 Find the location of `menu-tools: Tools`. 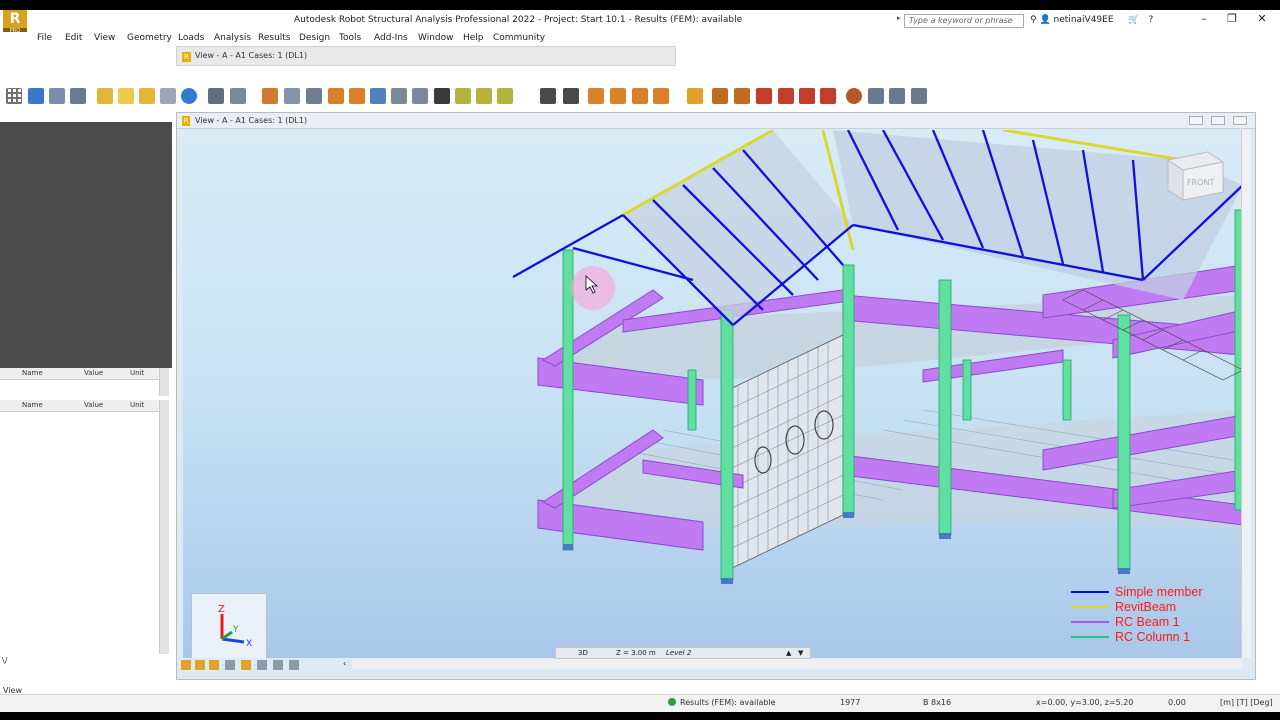

menu-tools: Tools is located at coordinates (350, 38).